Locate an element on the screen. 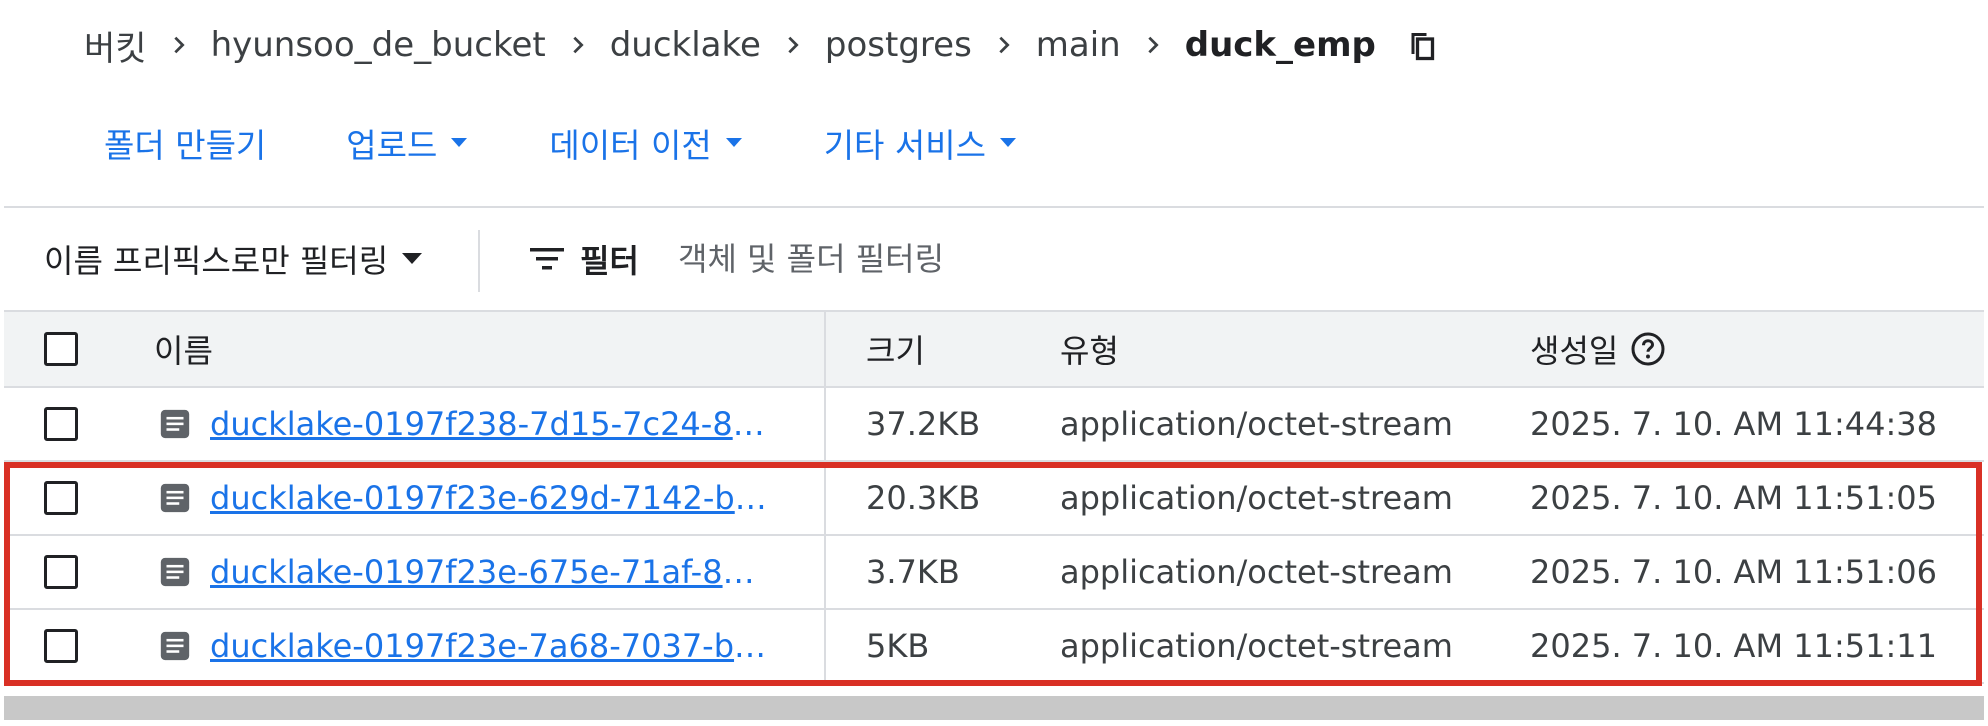 This screenshot has height=726, width=1988. upload-button: 업로드 is located at coordinates (407, 143).